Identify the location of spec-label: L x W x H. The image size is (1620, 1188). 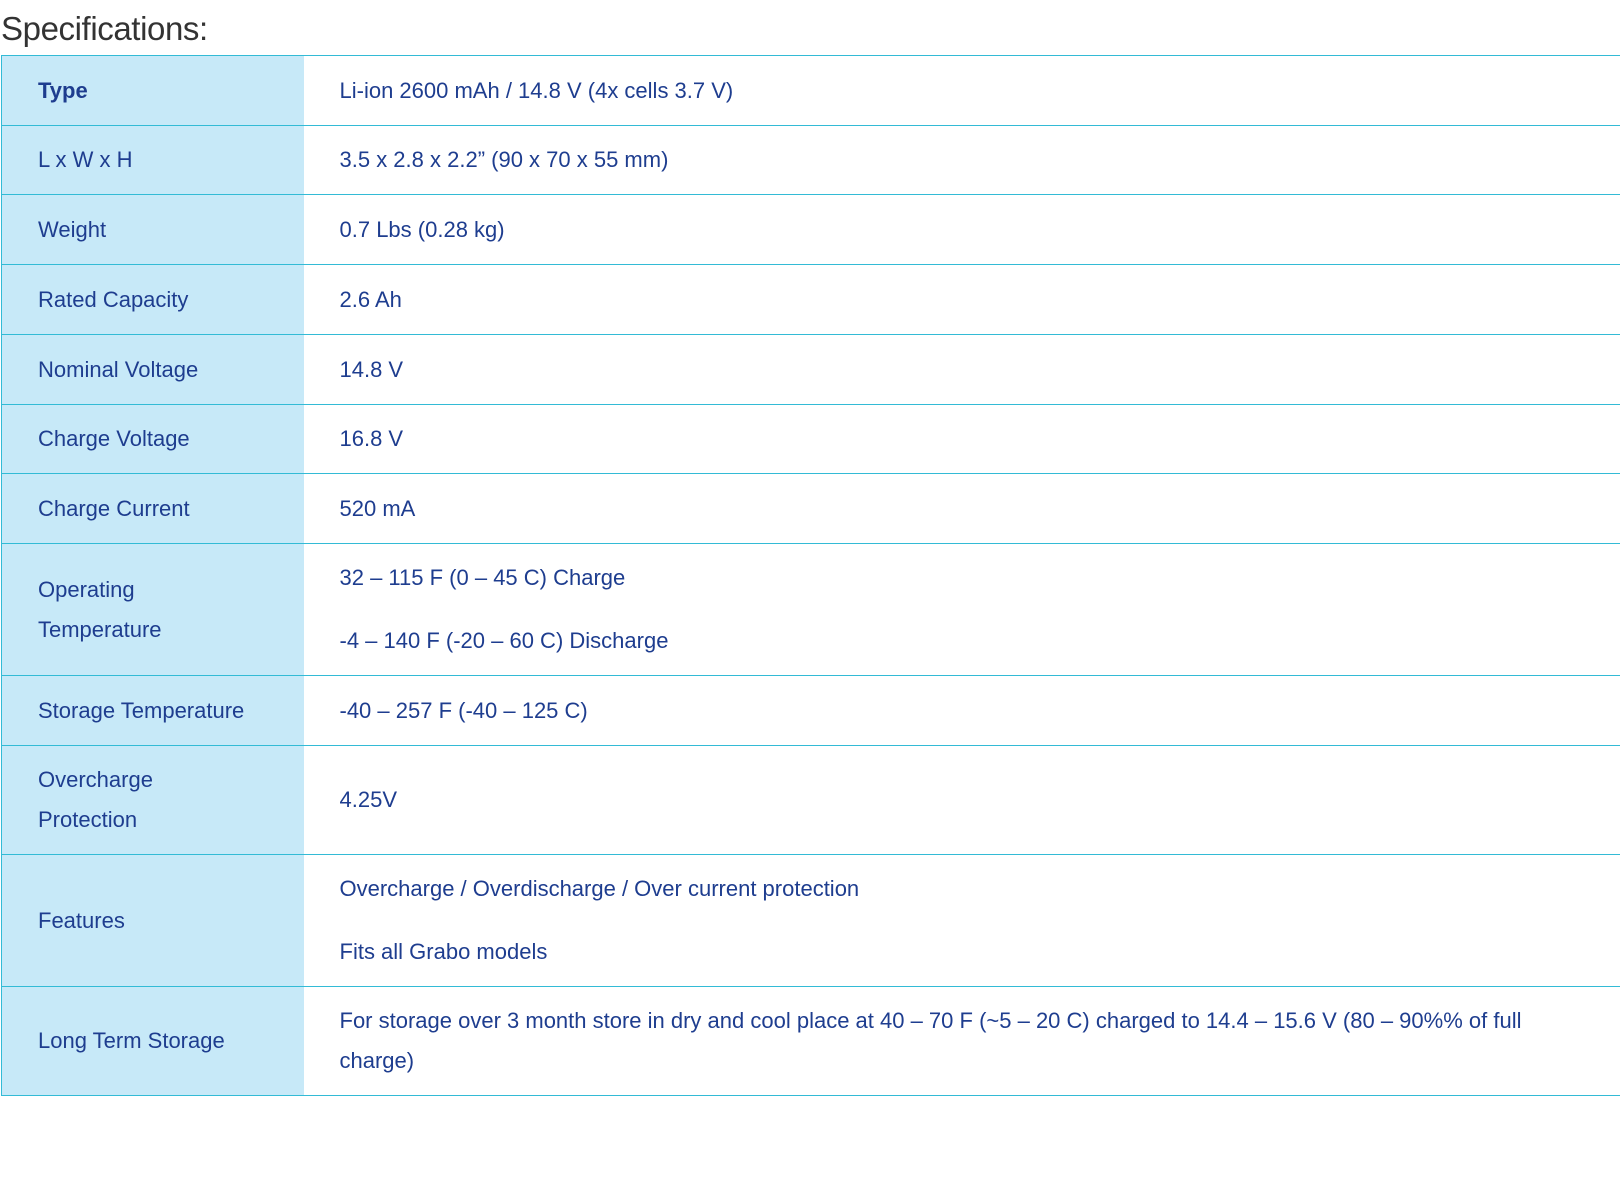
(152, 160).